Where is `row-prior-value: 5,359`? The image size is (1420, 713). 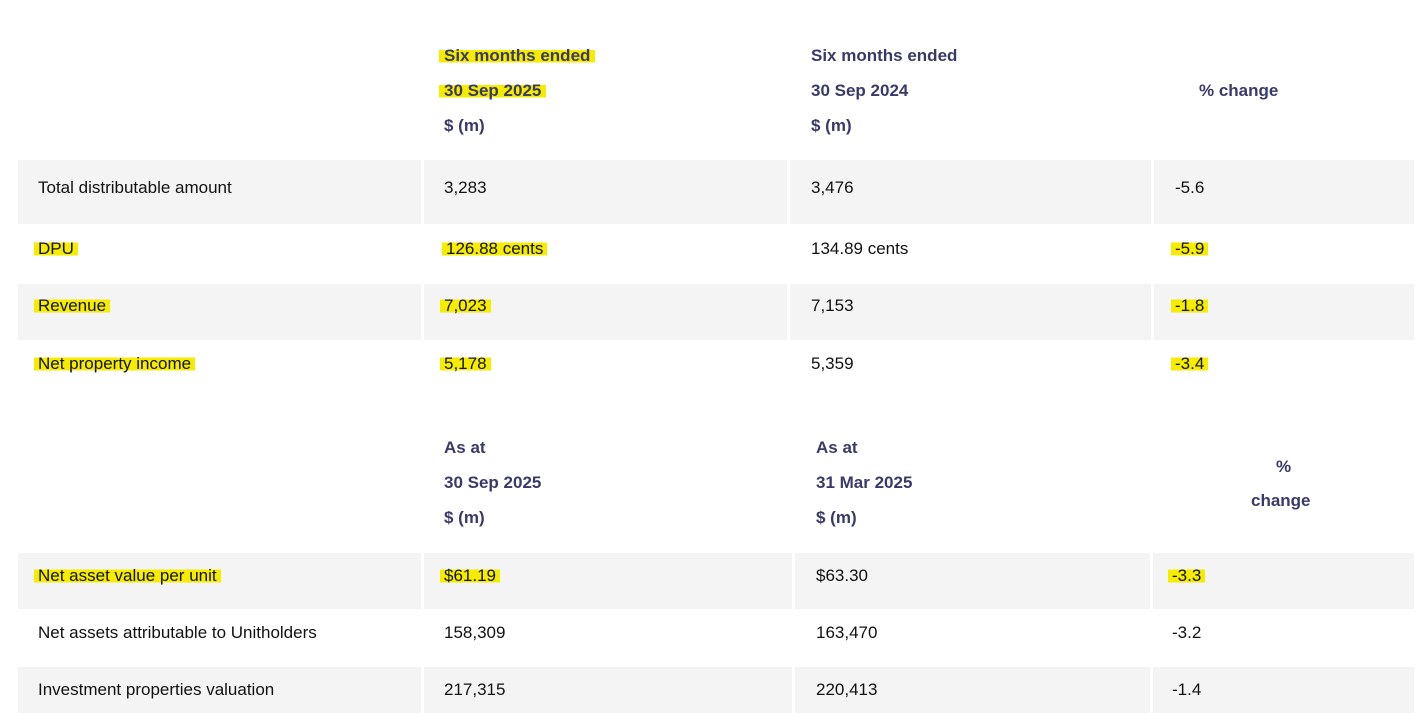 row-prior-value: 5,359 is located at coordinates (832, 363).